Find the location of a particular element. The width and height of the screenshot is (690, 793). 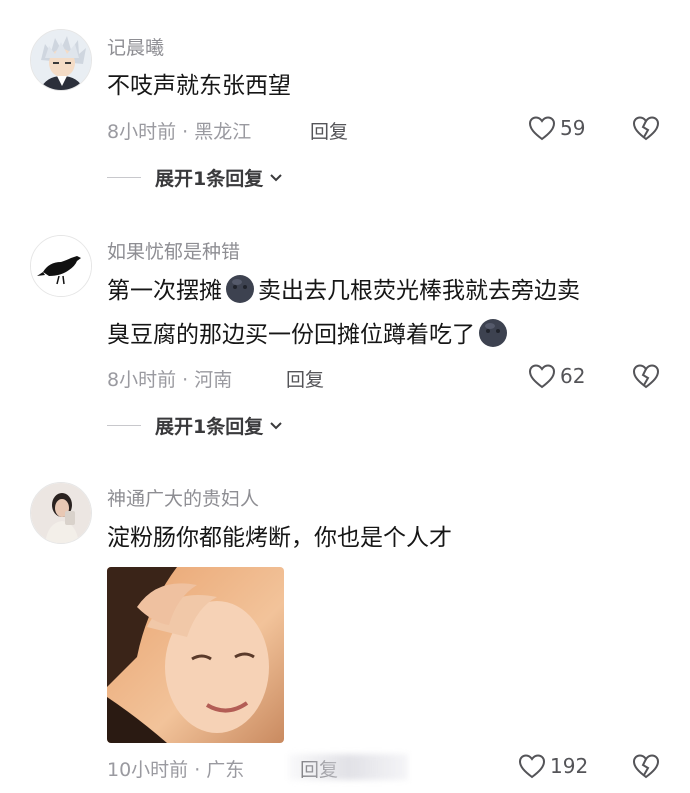

time-location: 10小时前 · 广东 is located at coordinates (176, 770).